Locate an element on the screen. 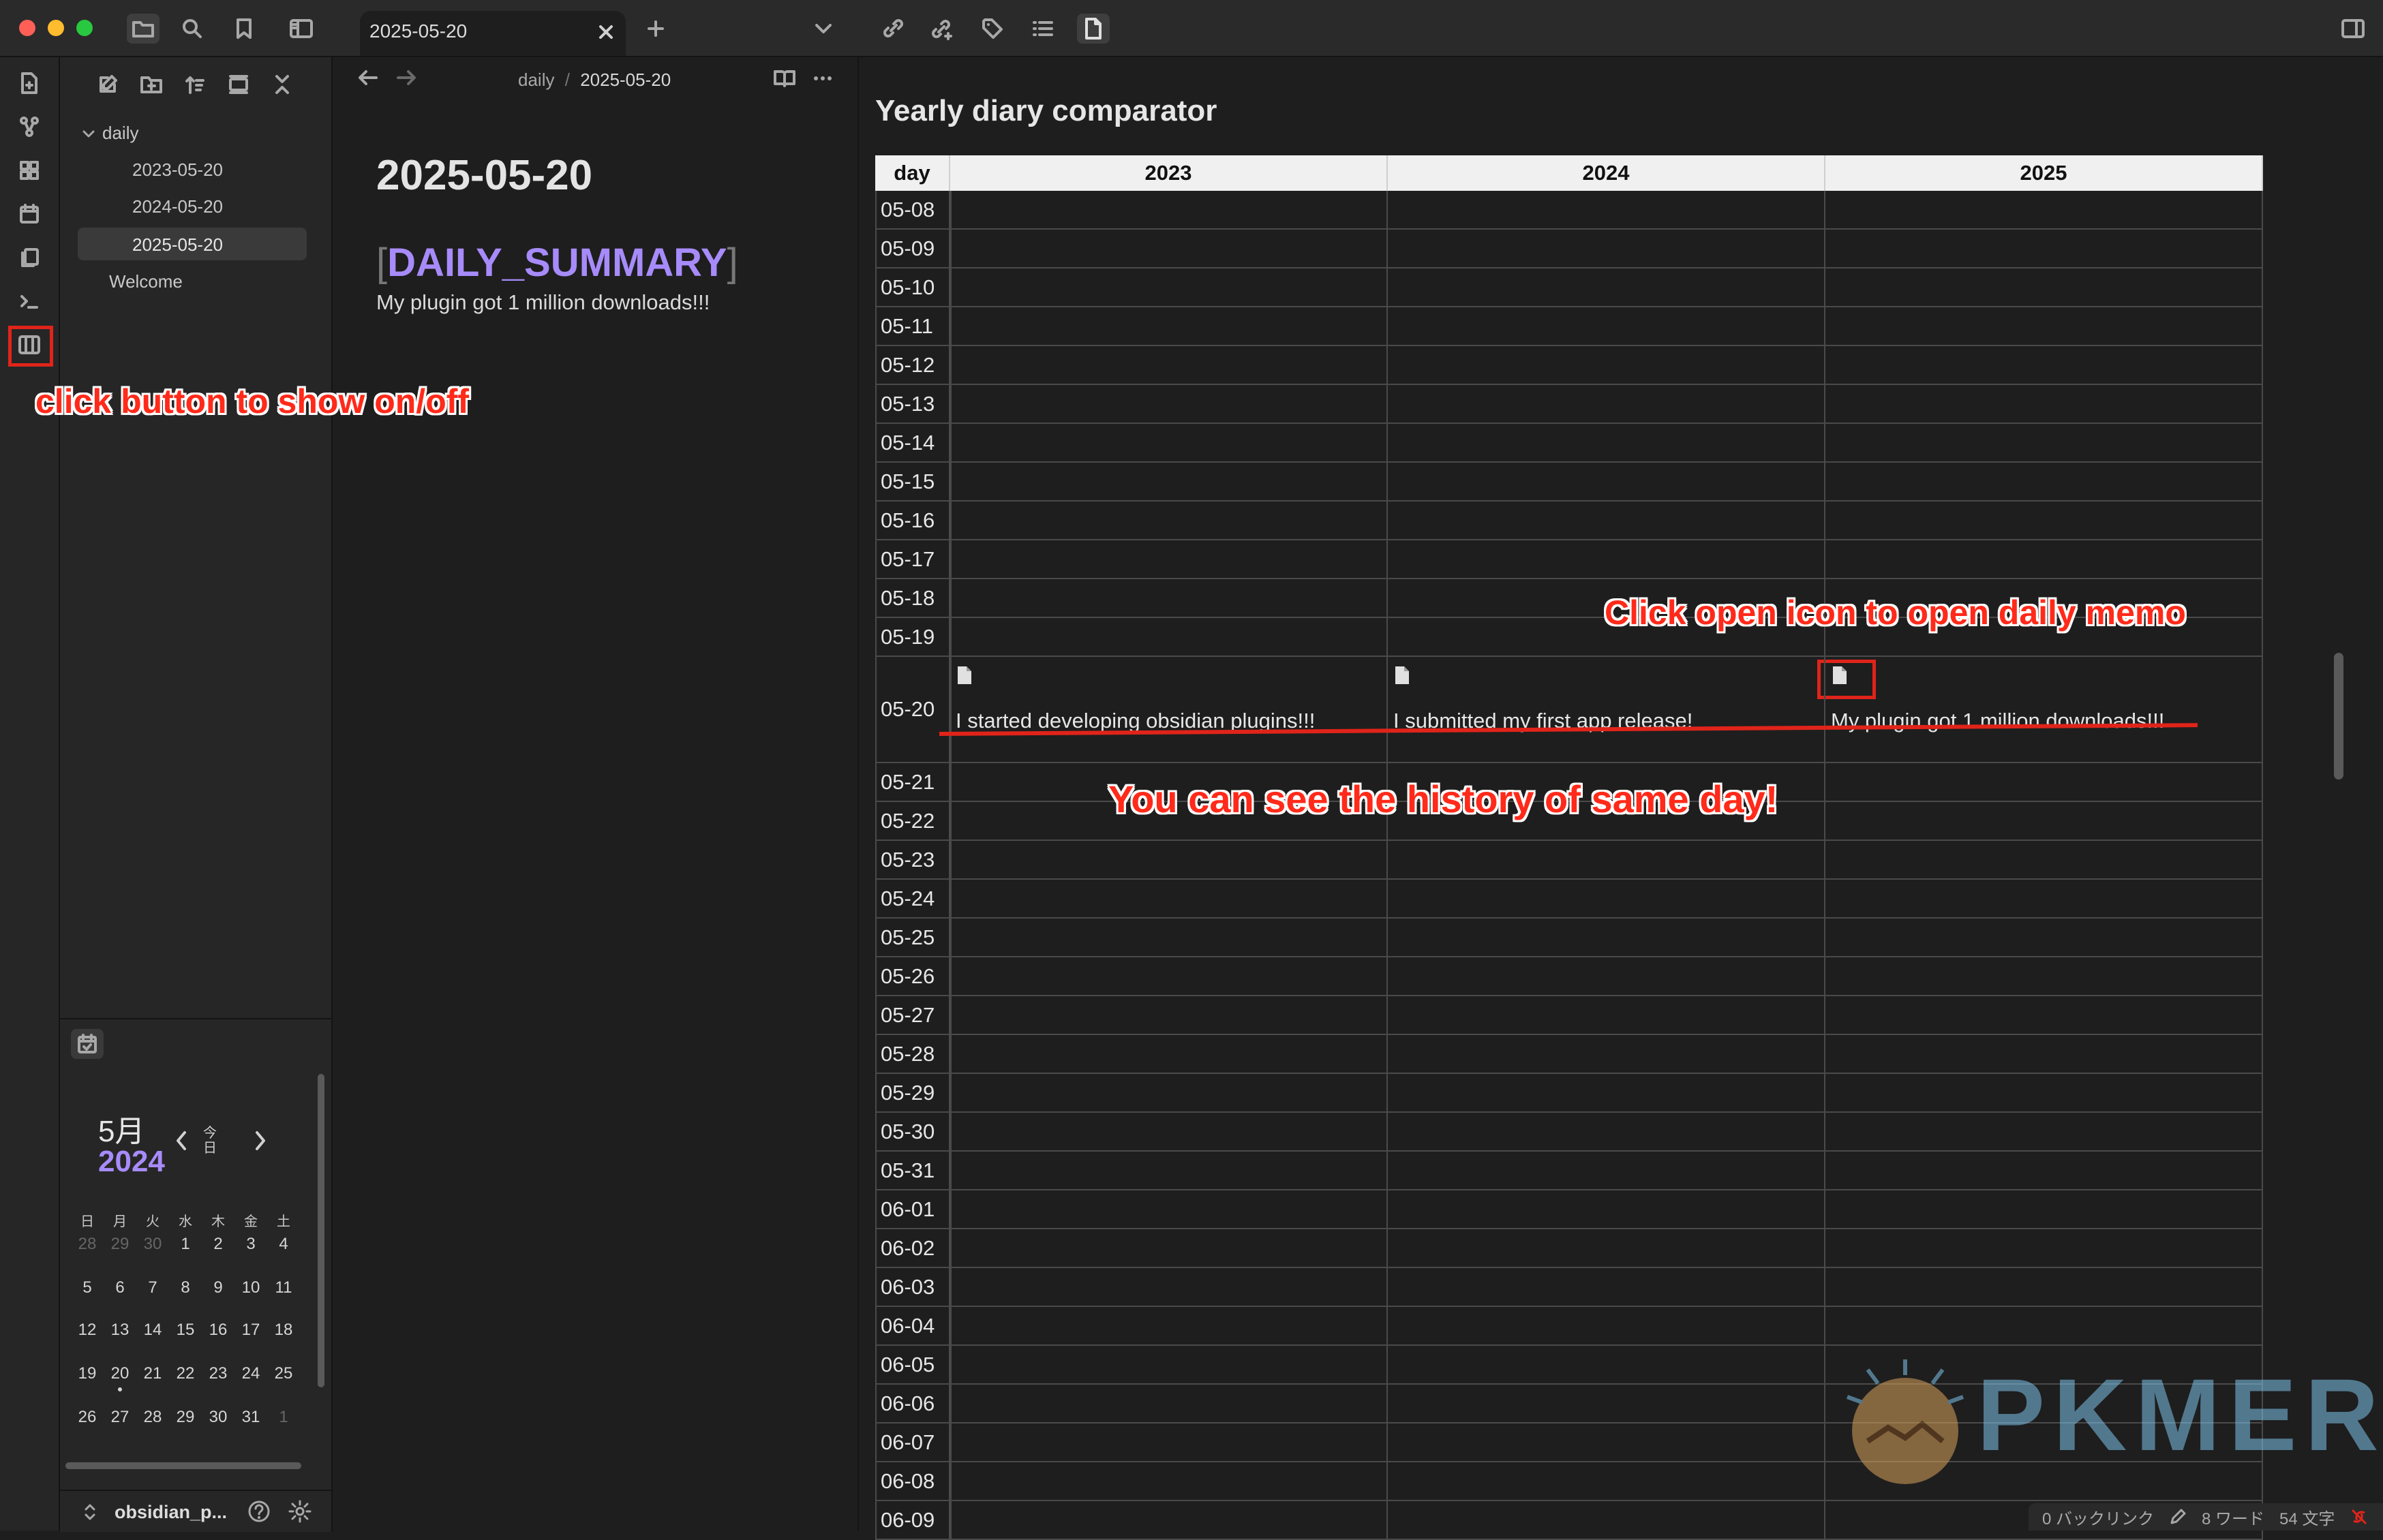 The height and width of the screenshot is (1540, 2383). vault-chevron-icon is located at coordinates (90, 1512).